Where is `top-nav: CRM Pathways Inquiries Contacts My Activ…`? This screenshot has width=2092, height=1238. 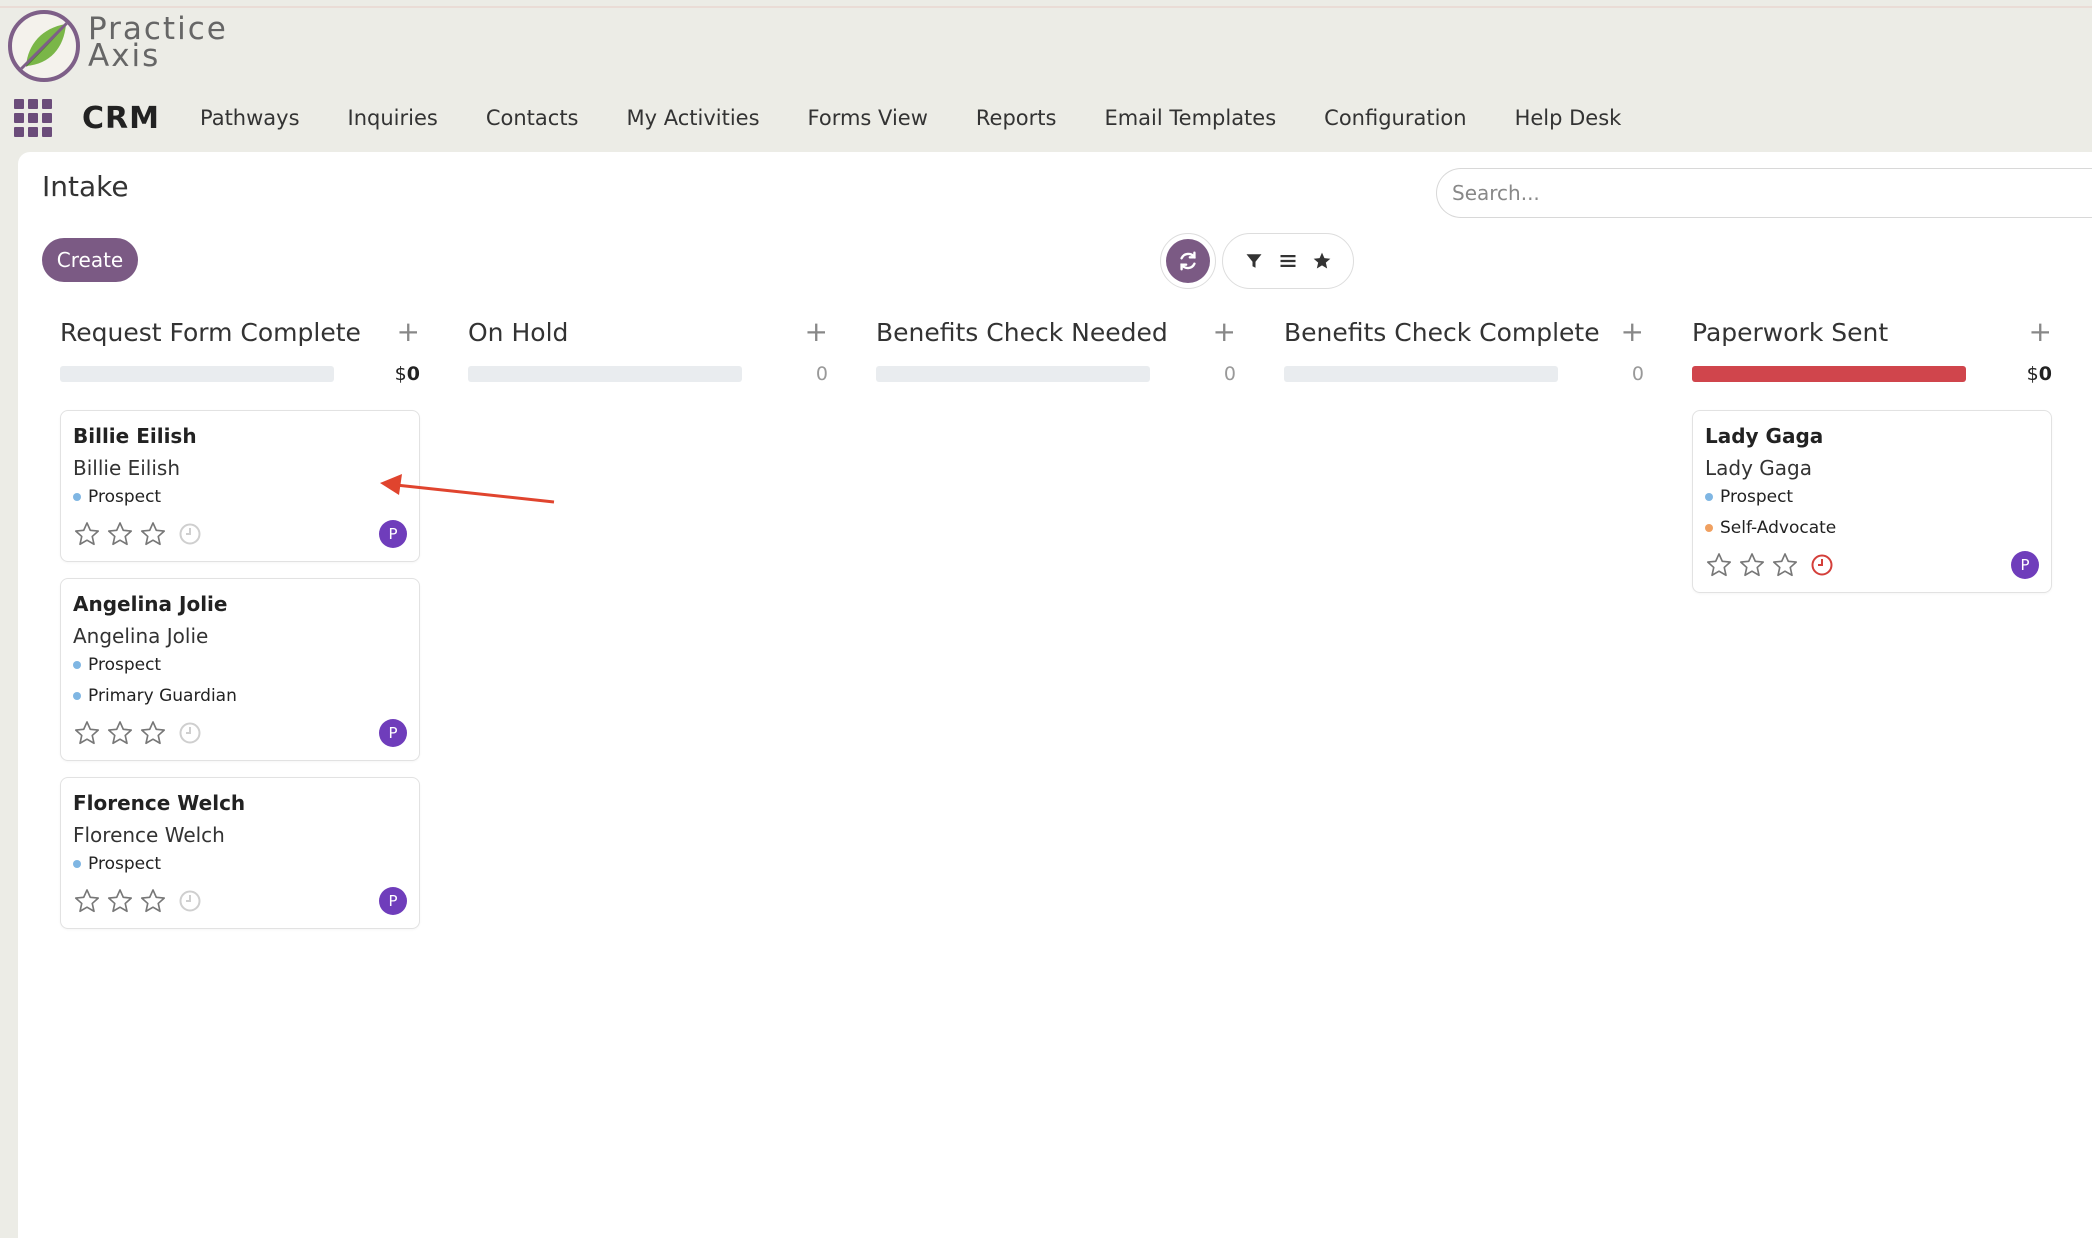
top-nav: CRM Pathways Inquiries Contacts My Activ… is located at coordinates (841, 118).